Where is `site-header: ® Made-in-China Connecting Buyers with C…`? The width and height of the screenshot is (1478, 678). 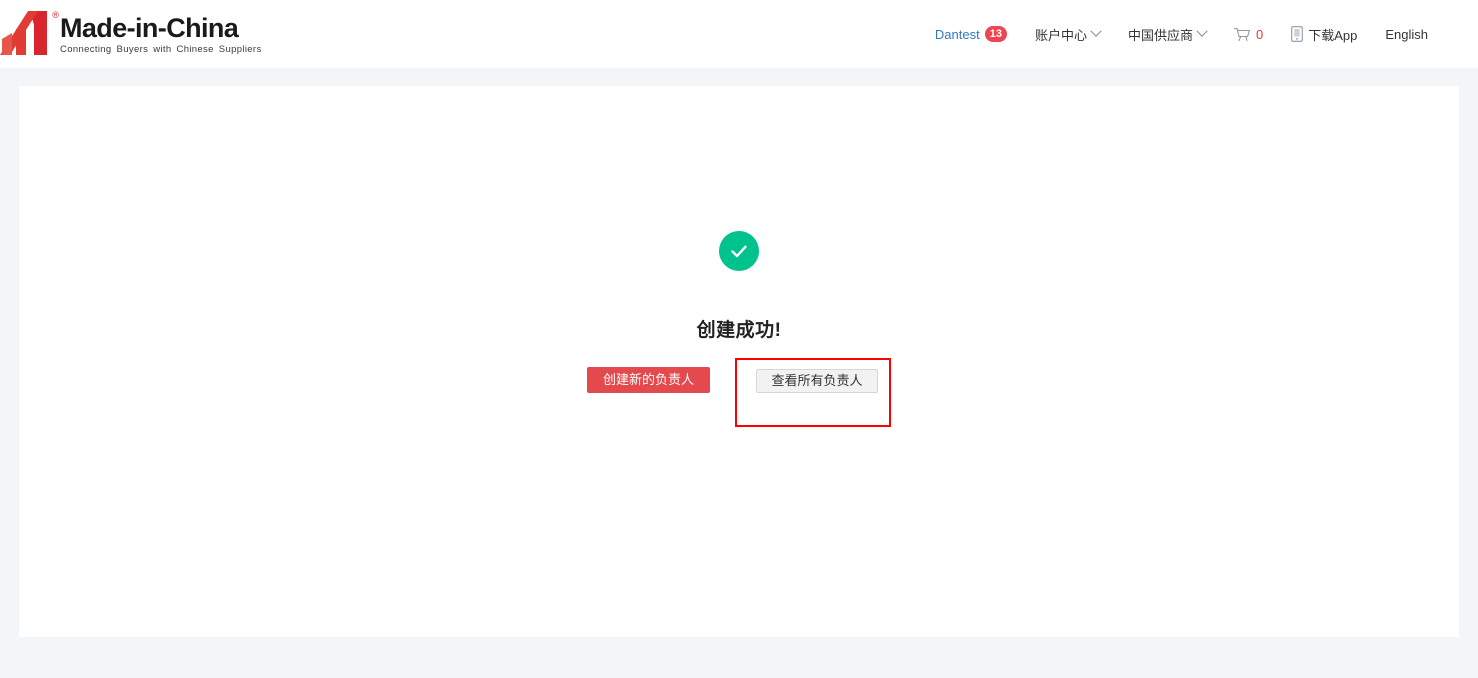
site-header: ® Made-in-China Connecting Buyers with C… is located at coordinates (739, 34).